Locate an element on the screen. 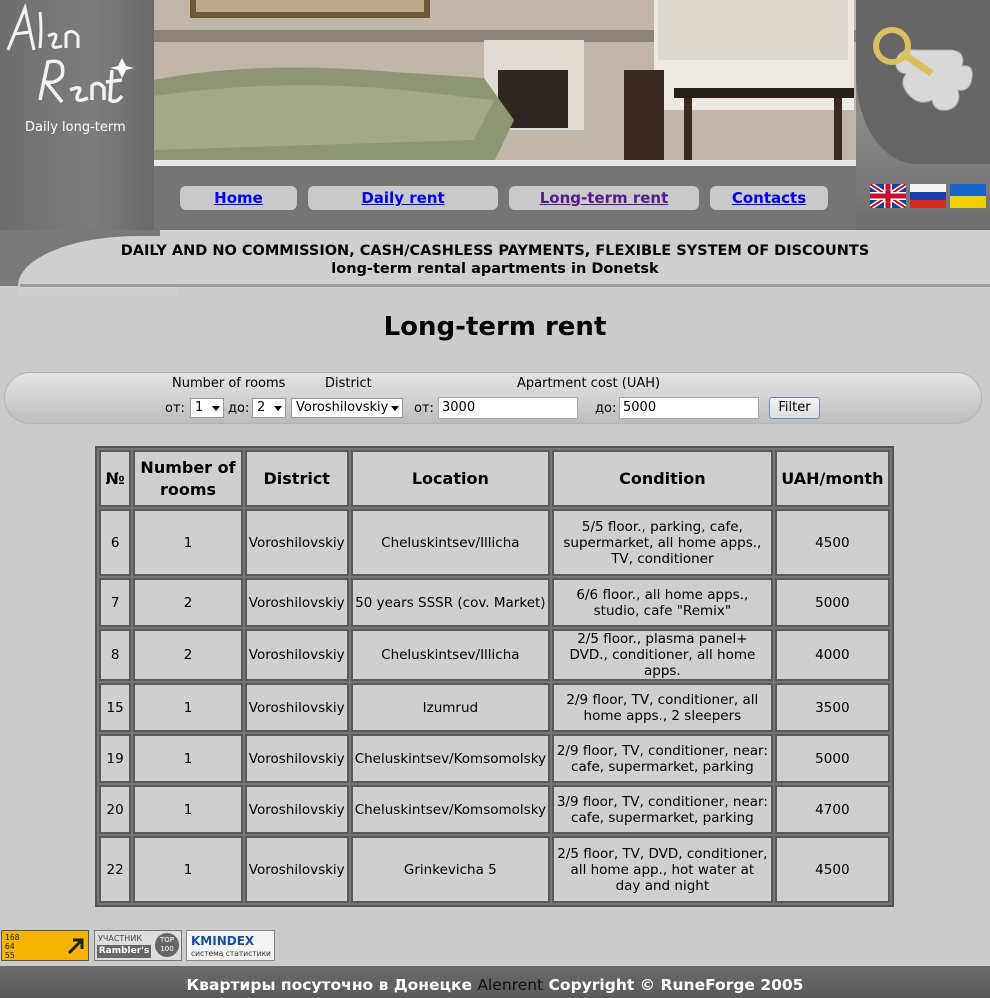 This screenshot has width=990, height=998. cell-location: Grinkevicha 5 is located at coordinates (450, 869).